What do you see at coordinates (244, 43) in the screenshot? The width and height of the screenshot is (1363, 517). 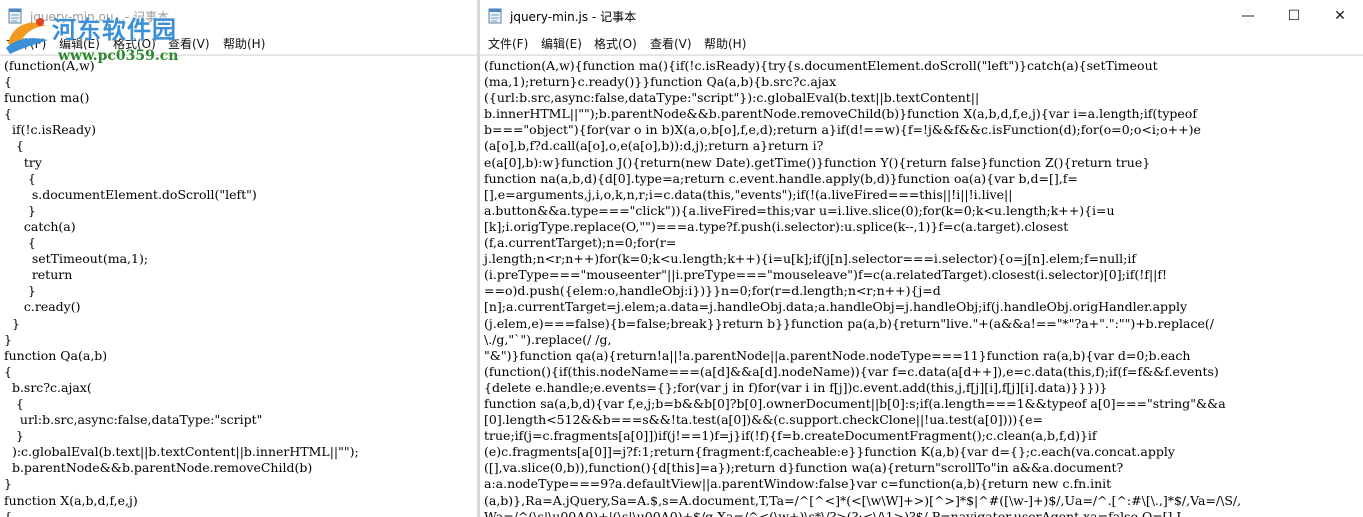 I see `left-menu-help: 帮助(H)` at bounding box center [244, 43].